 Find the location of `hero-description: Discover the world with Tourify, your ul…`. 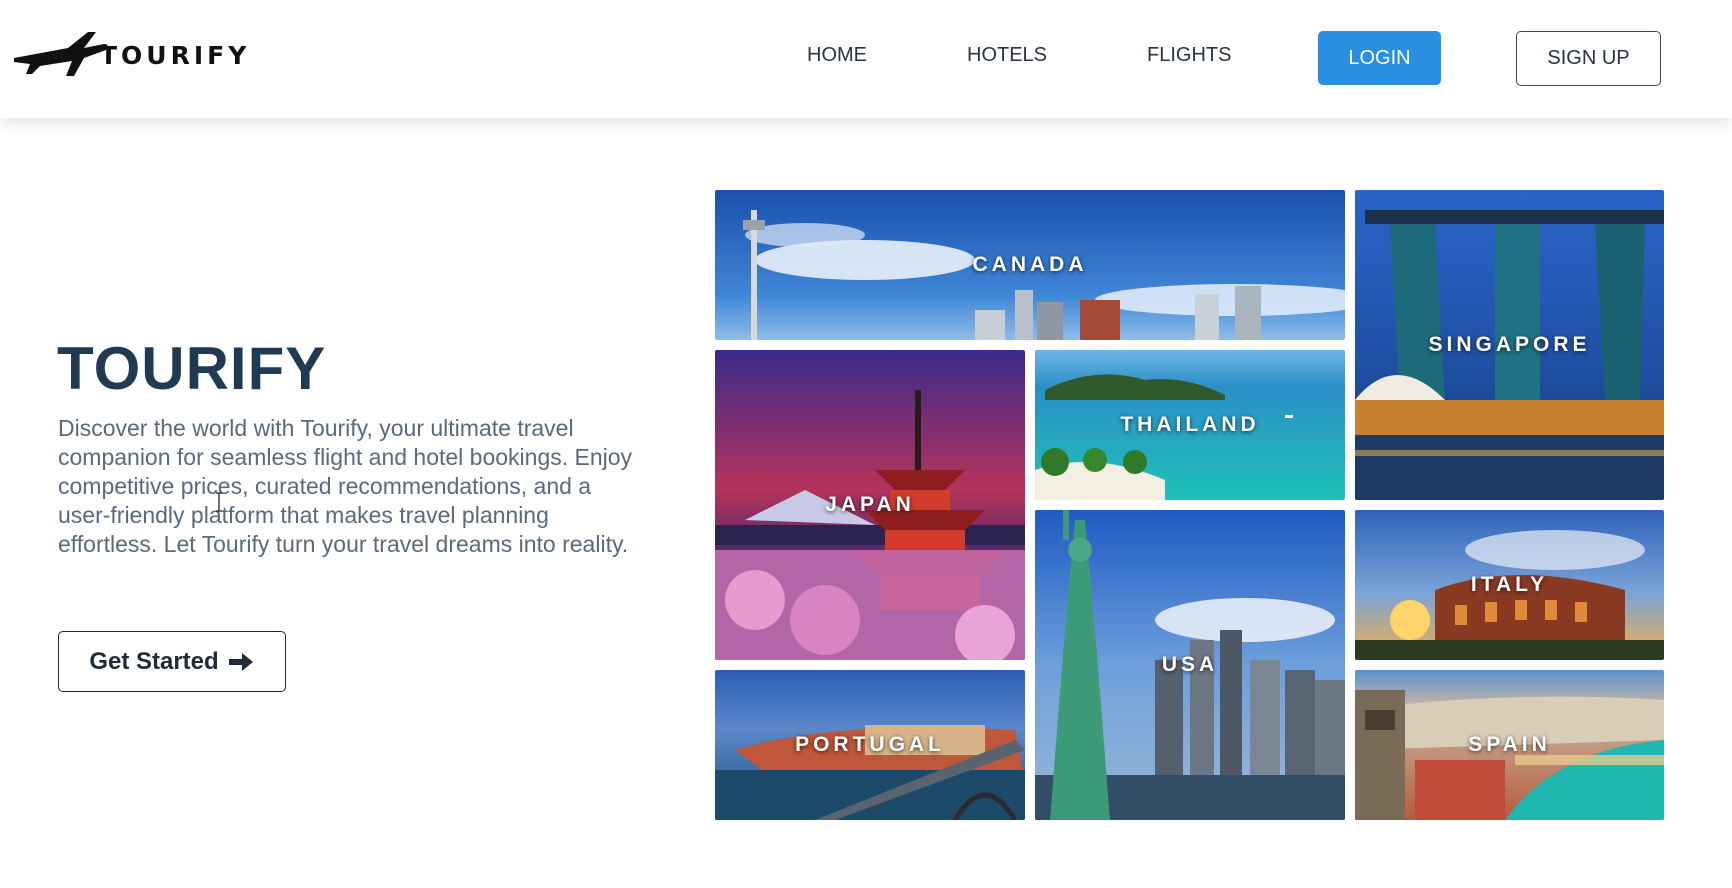

hero-description: Discover the world with Tourify, your ul… is located at coordinates (345, 486).